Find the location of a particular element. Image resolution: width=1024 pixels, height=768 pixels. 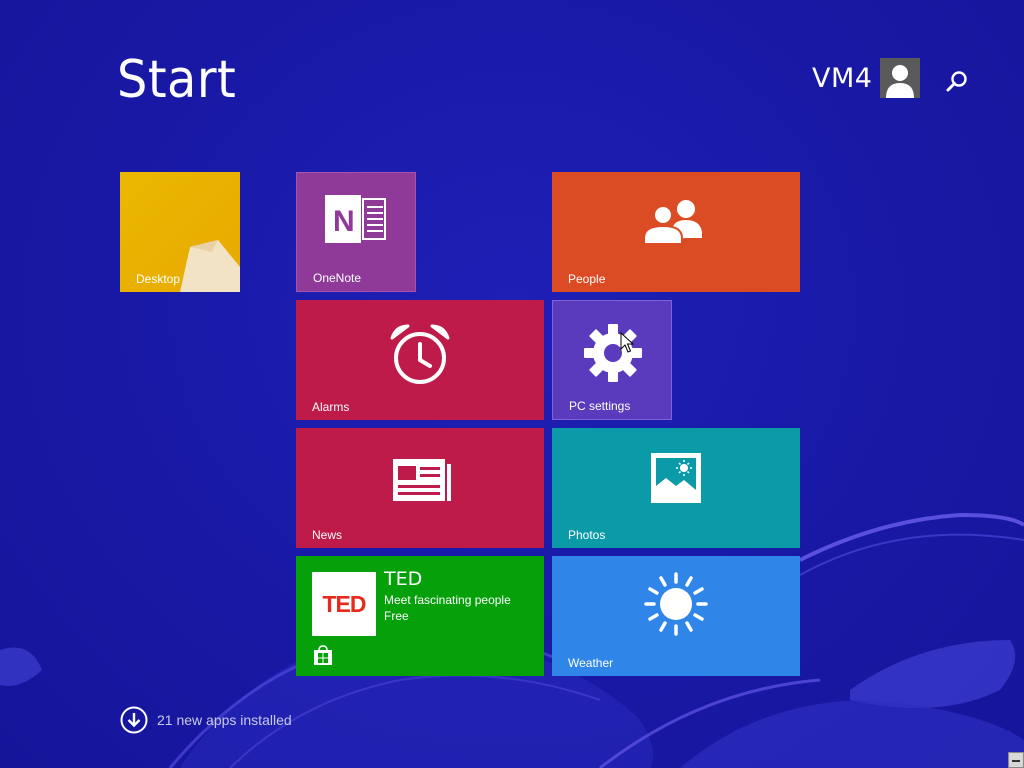

minimize-icon is located at coordinates (1016, 761).